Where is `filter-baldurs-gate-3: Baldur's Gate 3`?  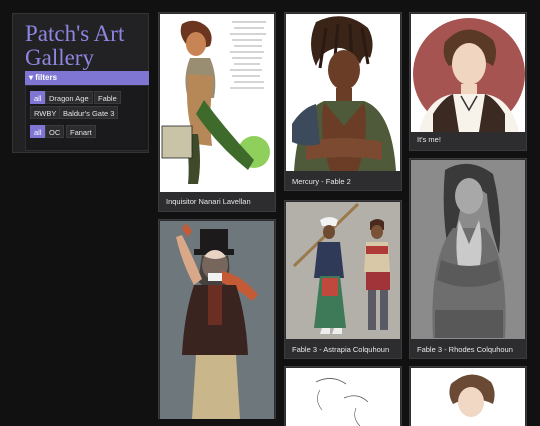 filter-baldurs-gate-3: Baldur's Gate 3 is located at coordinates (89, 112).